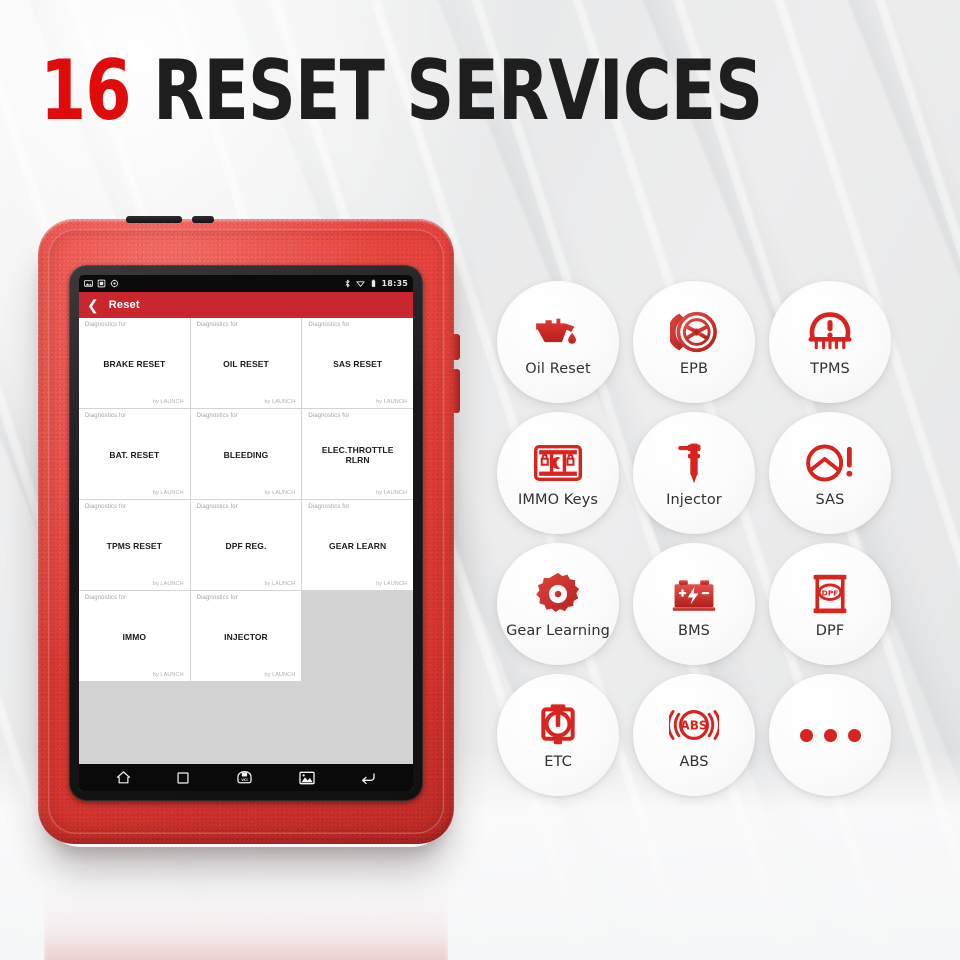  Describe the element at coordinates (368, 778) in the screenshot. I see `back-arrow-icon` at that location.